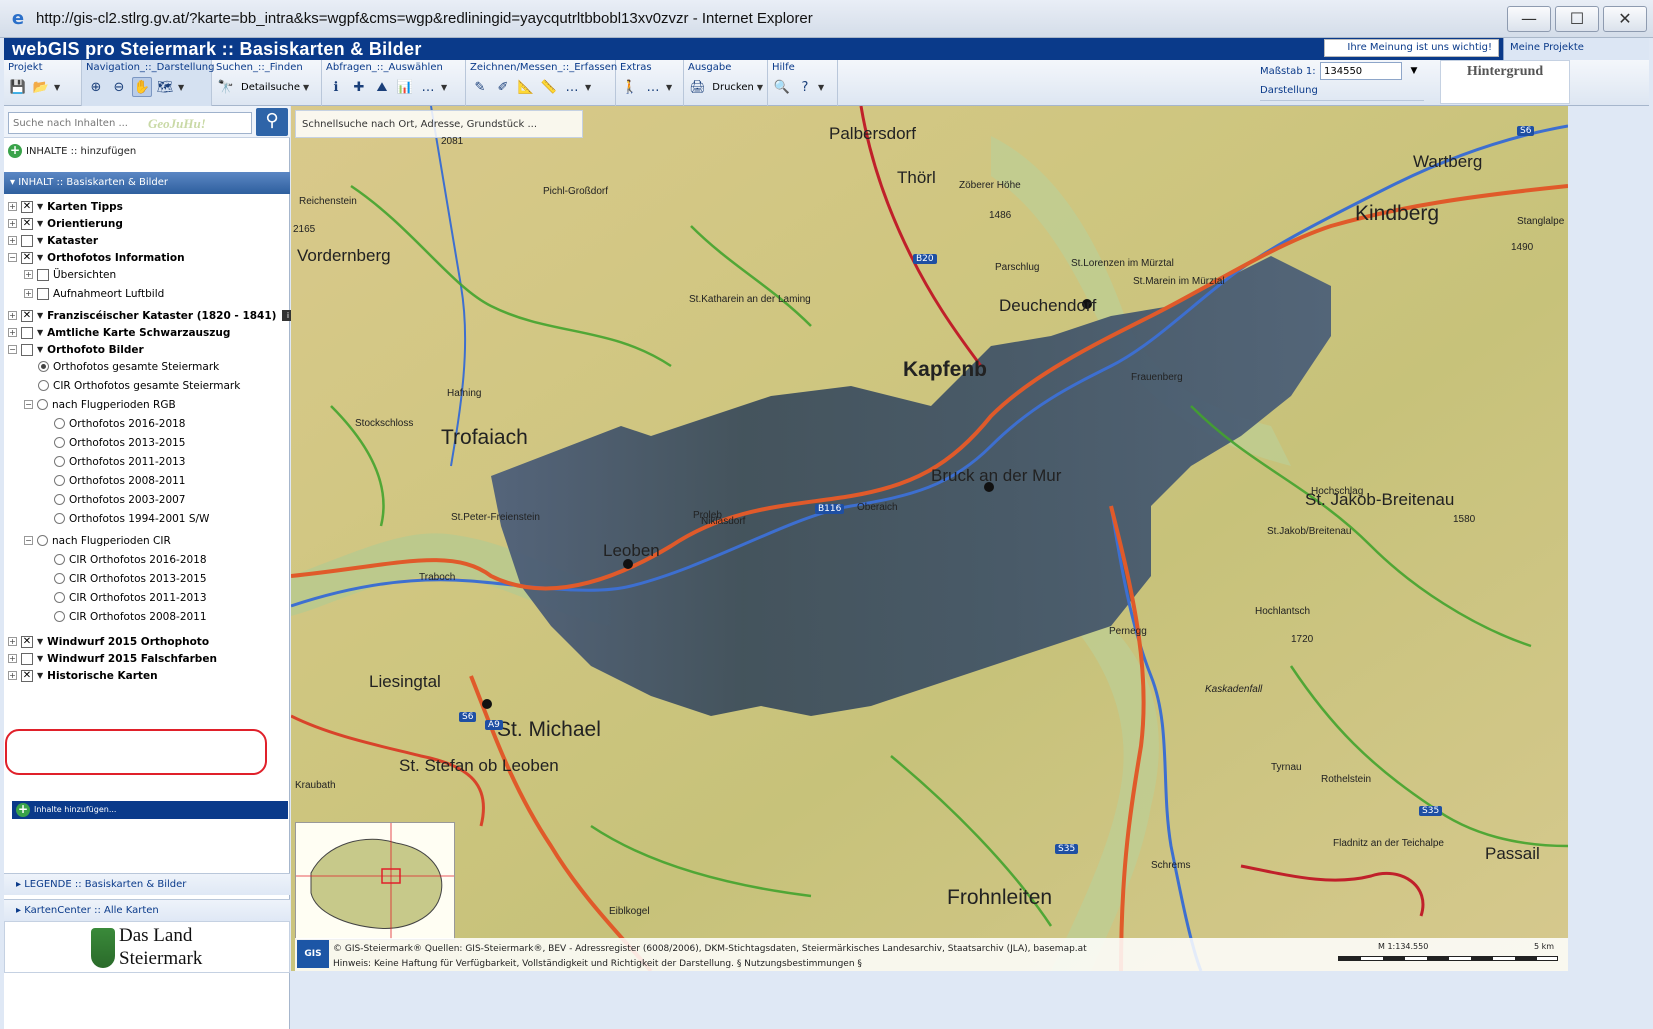  What do you see at coordinates (630, 87) in the screenshot?
I see `streetview-person-icon: 🚶` at bounding box center [630, 87].